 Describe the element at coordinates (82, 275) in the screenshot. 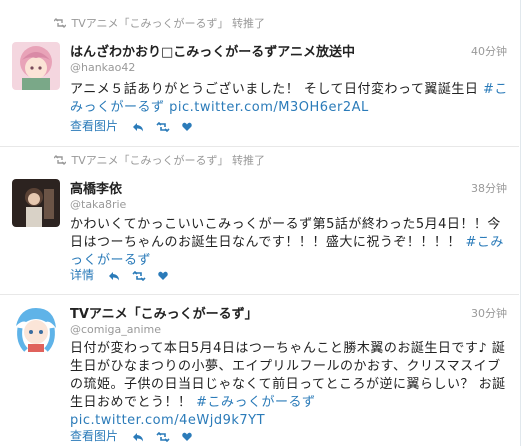

I see `details-link: 详情` at that location.